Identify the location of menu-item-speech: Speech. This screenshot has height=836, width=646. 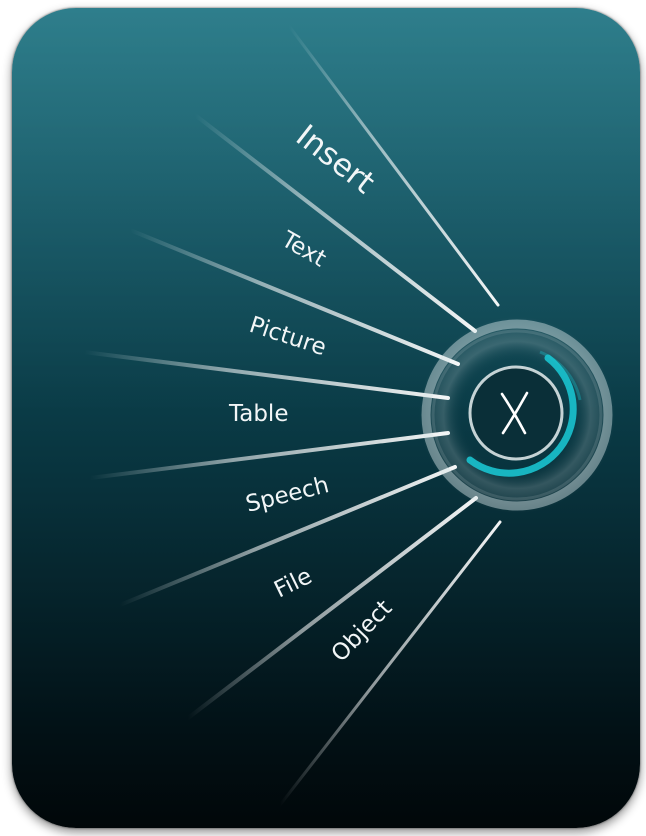
(287, 495).